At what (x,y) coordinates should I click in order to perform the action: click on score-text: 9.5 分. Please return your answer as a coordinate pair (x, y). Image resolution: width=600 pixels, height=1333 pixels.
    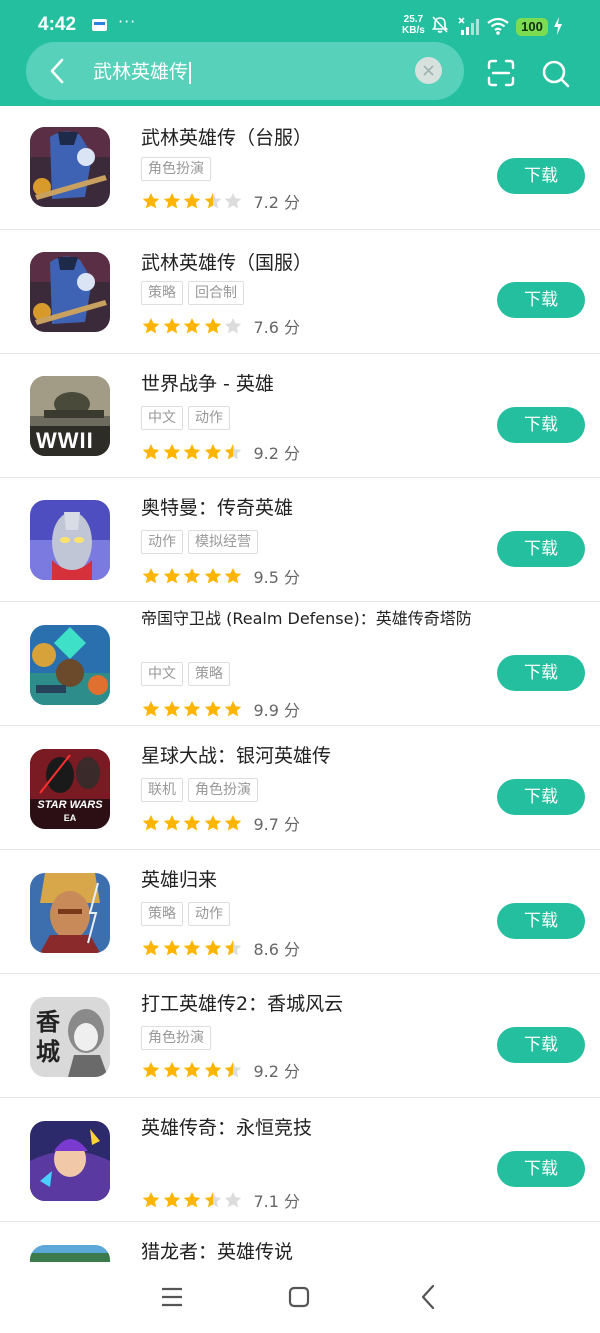
    Looking at the image, I should click on (277, 577).